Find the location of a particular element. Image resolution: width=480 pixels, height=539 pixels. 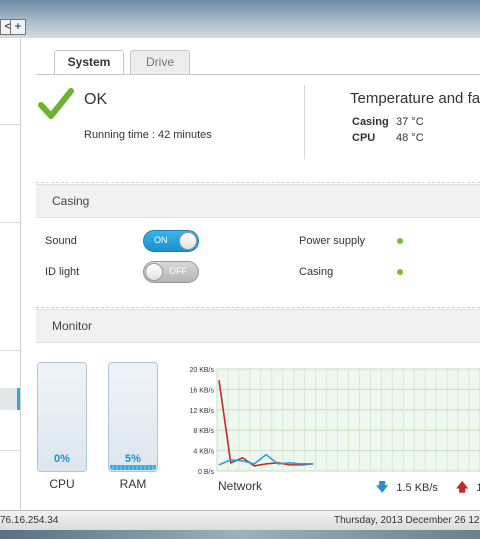

temperature-title: Temperature and fa is located at coordinates (415, 98).